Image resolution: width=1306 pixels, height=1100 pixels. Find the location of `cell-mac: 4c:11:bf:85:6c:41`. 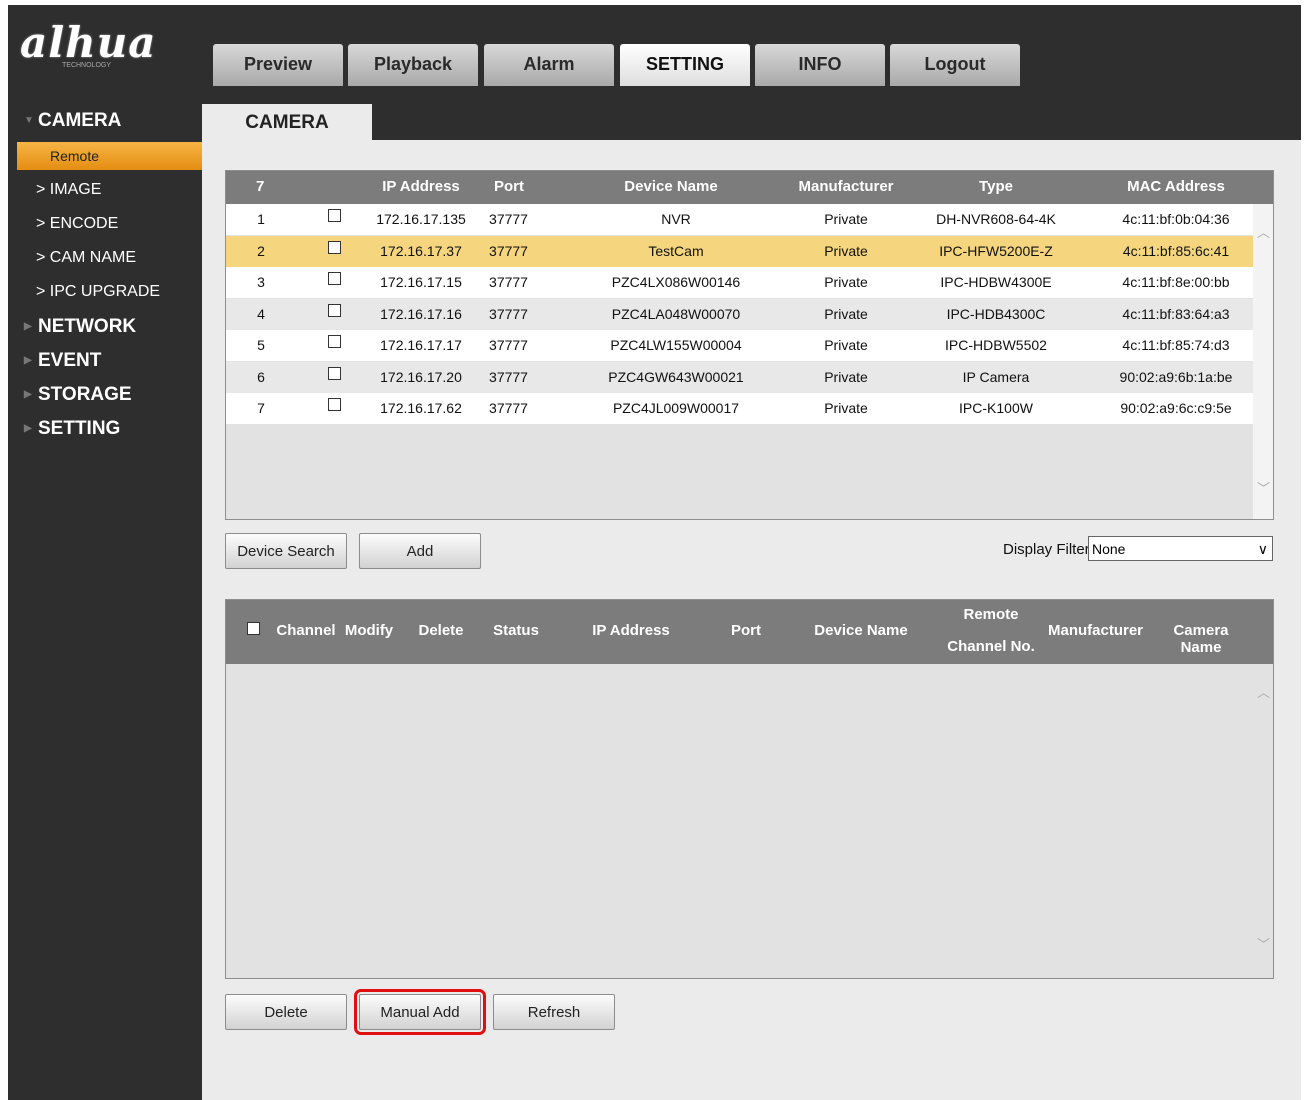

cell-mac: 4c:11:bf:85:6c:41 is located at coordinates (1176, 250).